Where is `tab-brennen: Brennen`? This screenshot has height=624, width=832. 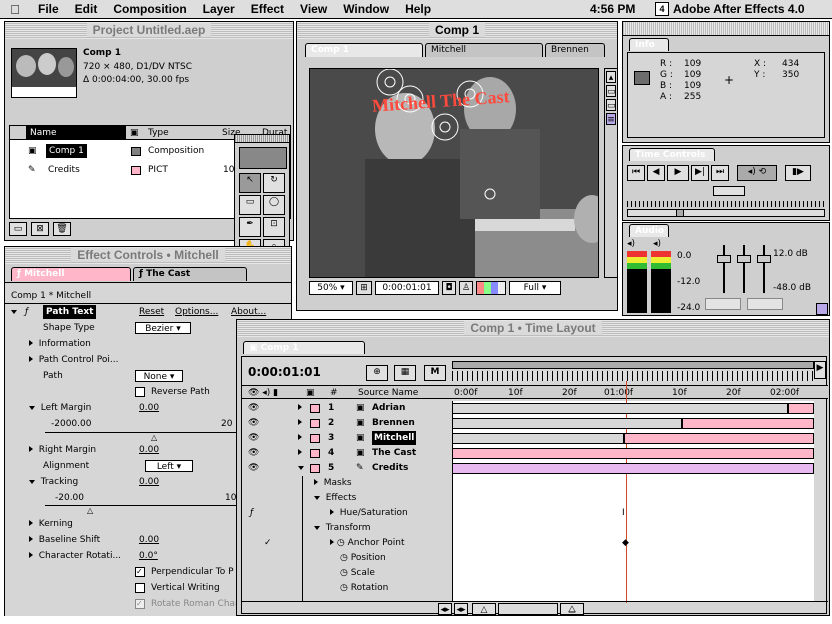
tab-brennen: Brennen is located at coordinates (575, 50).